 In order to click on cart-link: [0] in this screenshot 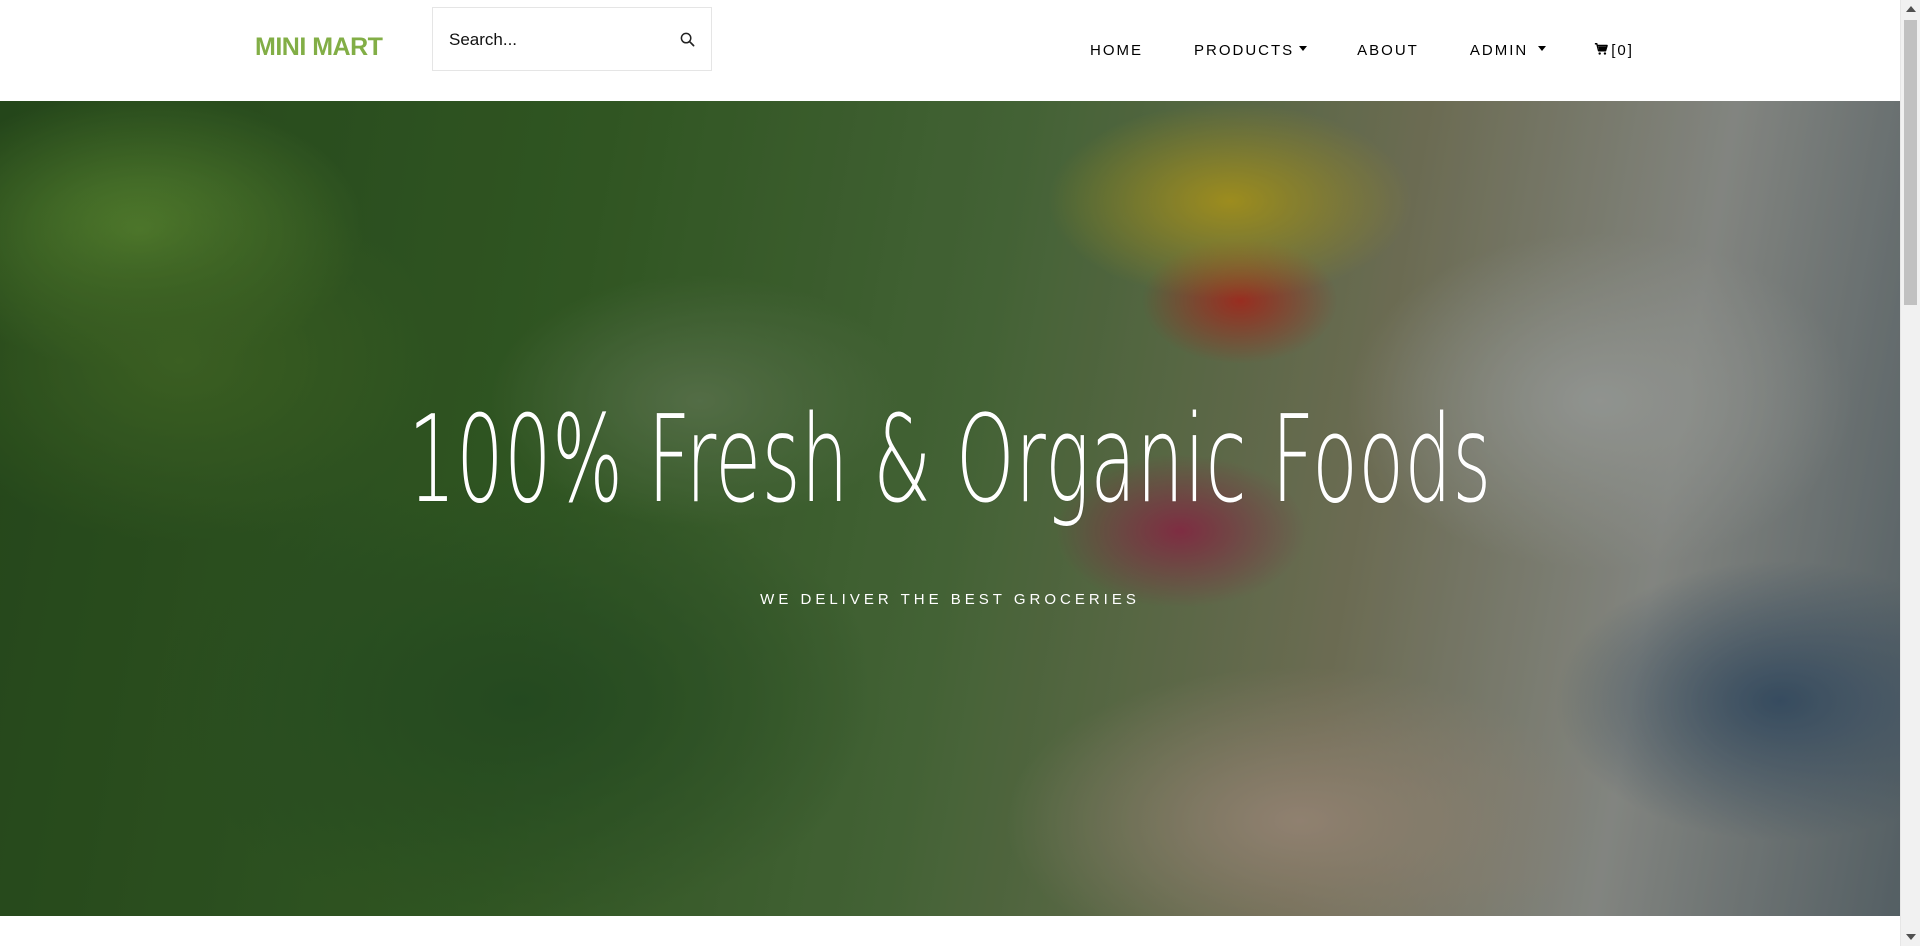, I will do `click(1614, 51)`.